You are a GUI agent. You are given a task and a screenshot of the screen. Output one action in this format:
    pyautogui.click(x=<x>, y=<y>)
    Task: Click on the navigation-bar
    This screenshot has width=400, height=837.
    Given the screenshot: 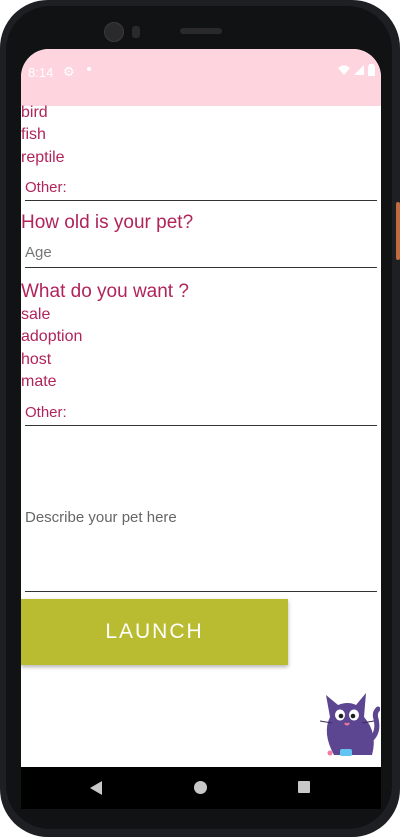 What is the action you would take?
    pyautogui.click(x=201, y=788)
    